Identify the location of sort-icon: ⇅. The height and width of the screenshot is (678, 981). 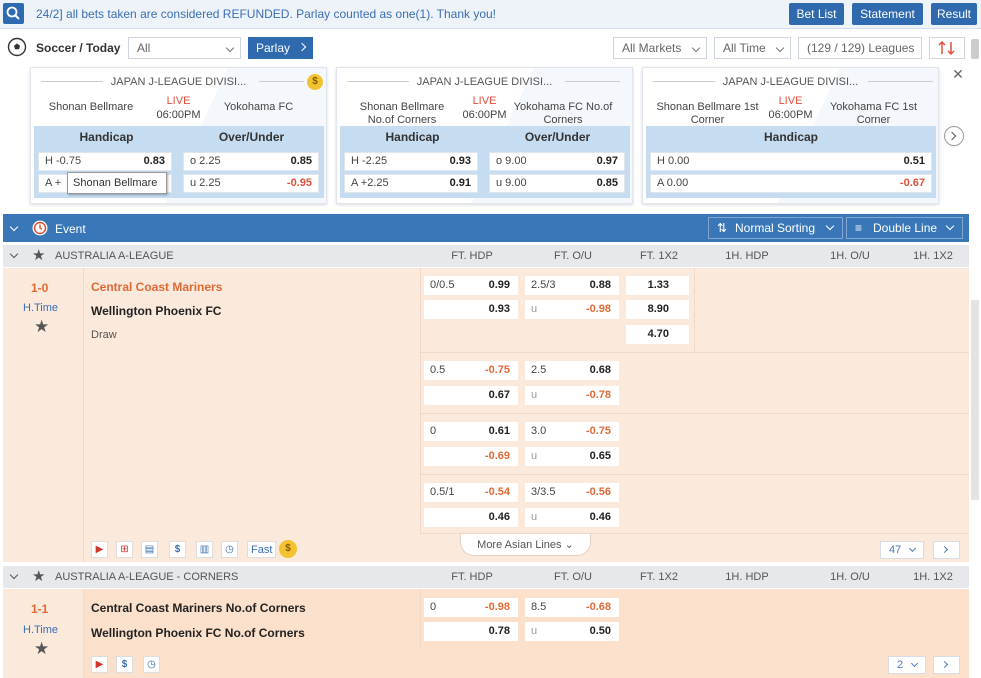
(722, 228).